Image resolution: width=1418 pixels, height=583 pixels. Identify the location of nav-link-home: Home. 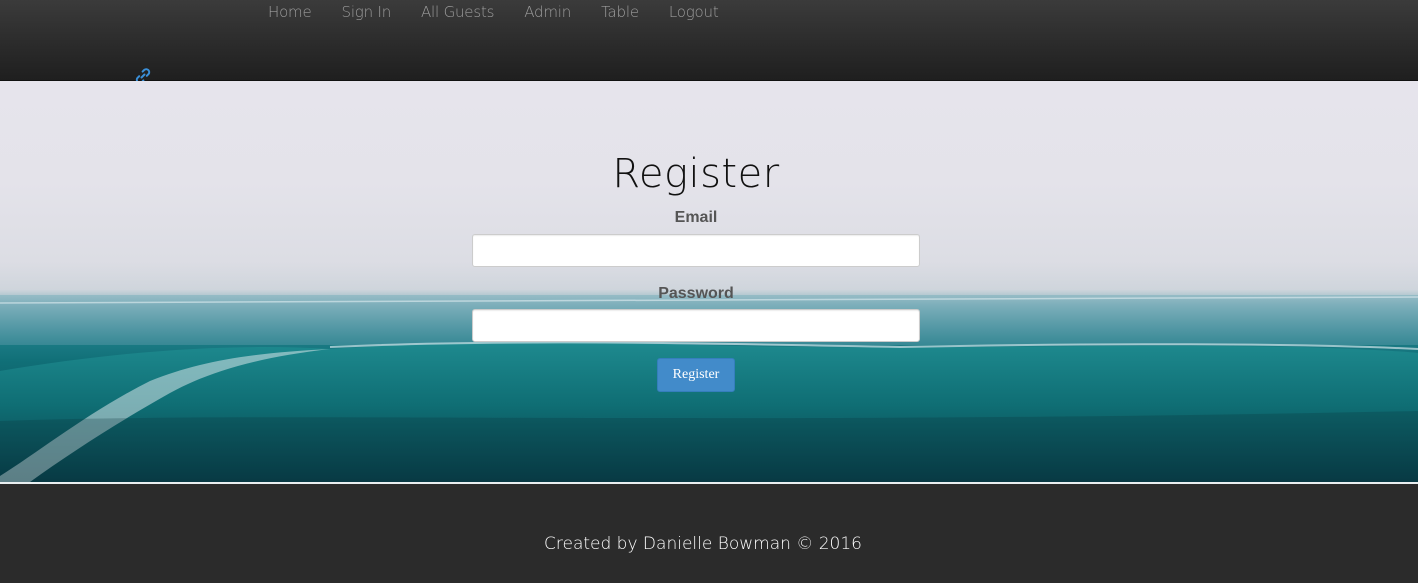
(305, 12).